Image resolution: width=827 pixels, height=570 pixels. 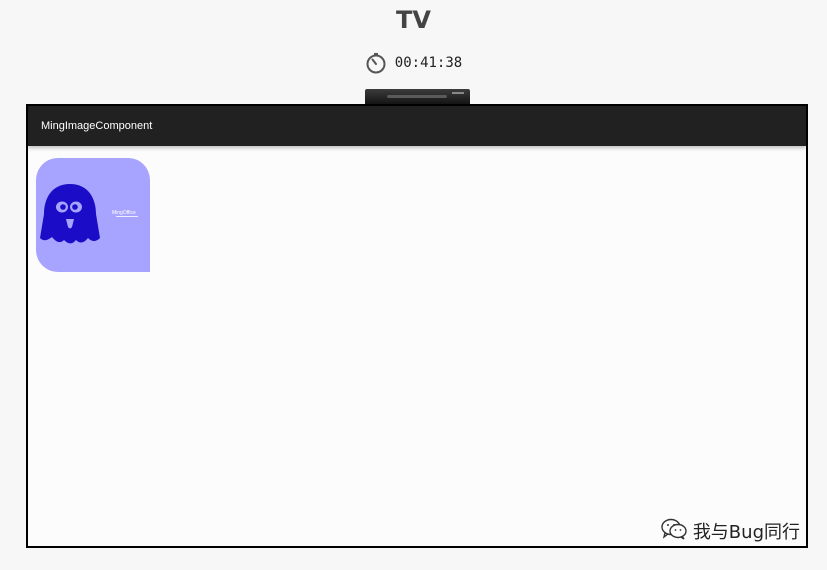 What do you see at coordinates (127, 216) in the screenshot?
I see `image-caption-underline` at bounding box center [127, 216].